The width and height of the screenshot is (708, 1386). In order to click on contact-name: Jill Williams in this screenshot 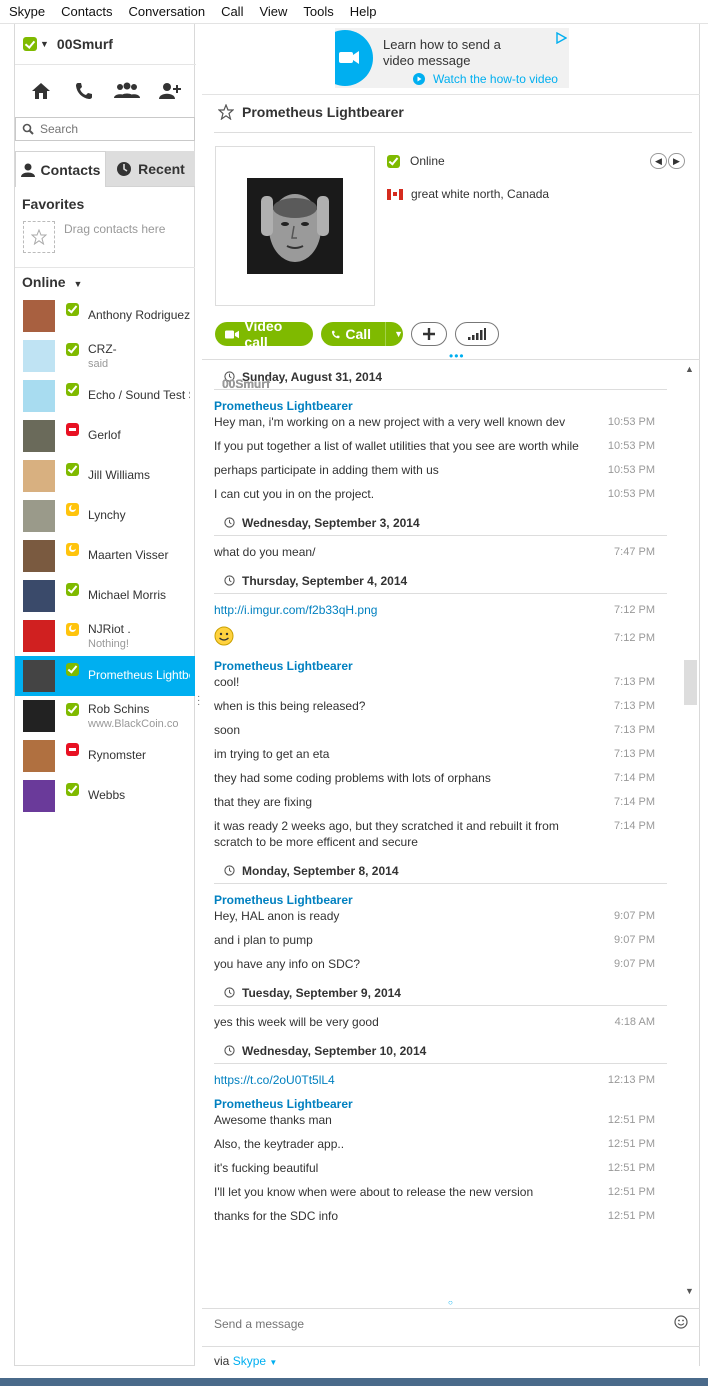, I will do `click(119, 475)`.